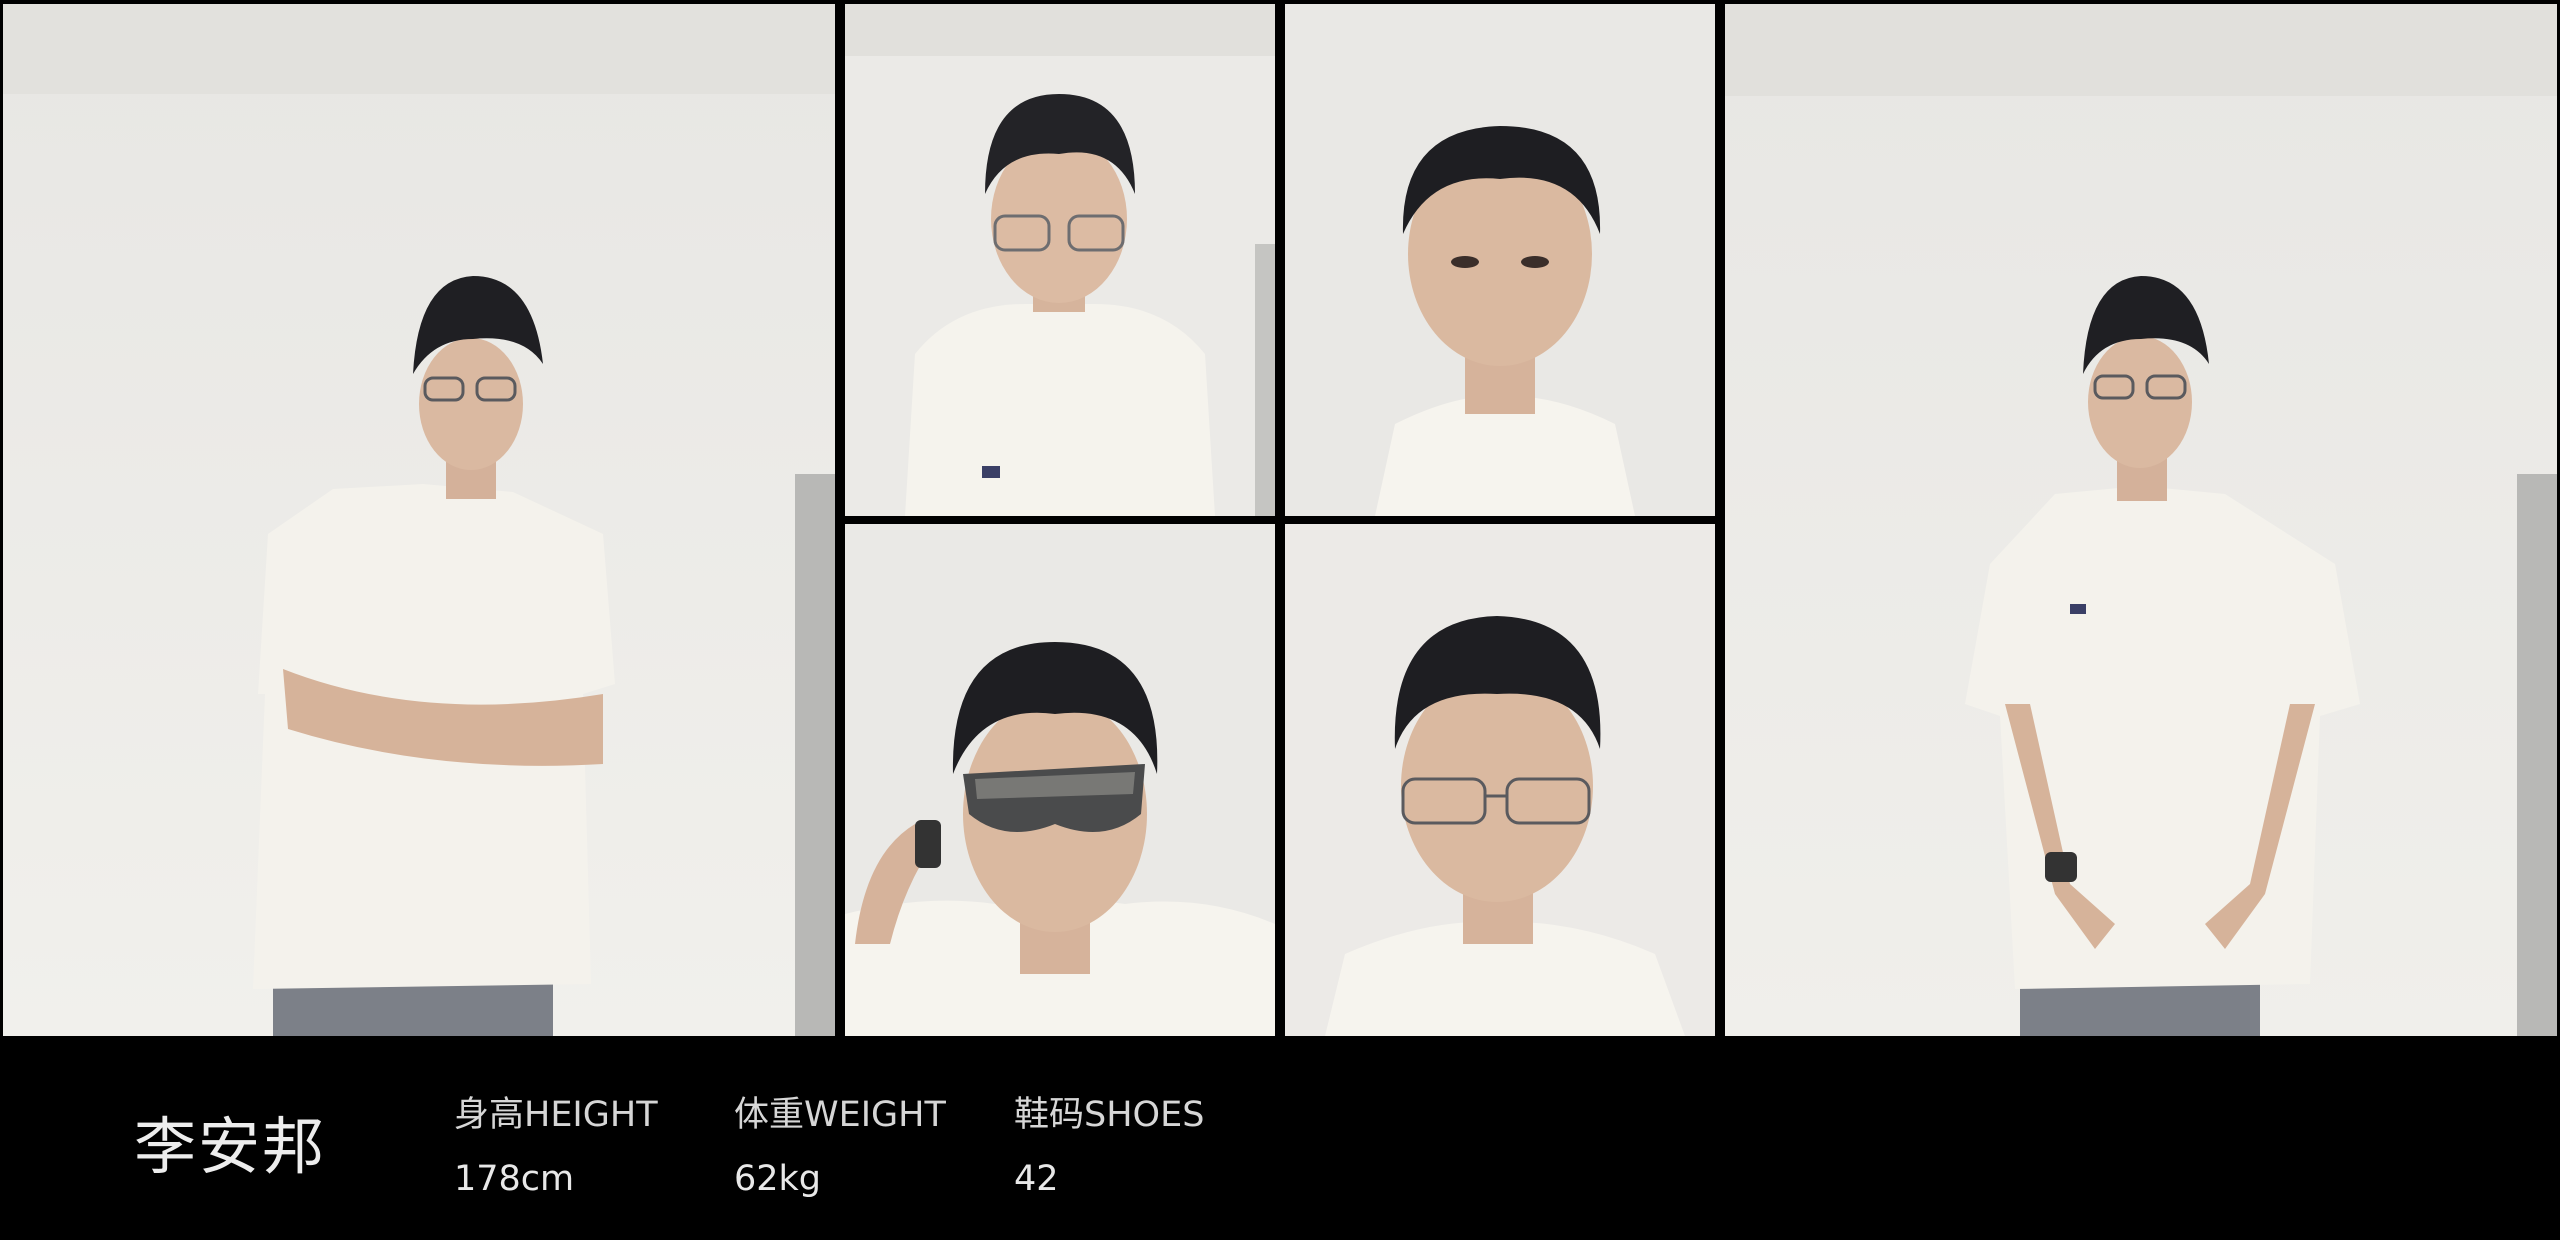 The height and width of the screenshot is (1240, 2560). Describe the element at coordinates (1109, 1142) in the screenshot. I see `stat-shoes: 鞋码SHOES 42` at that location.